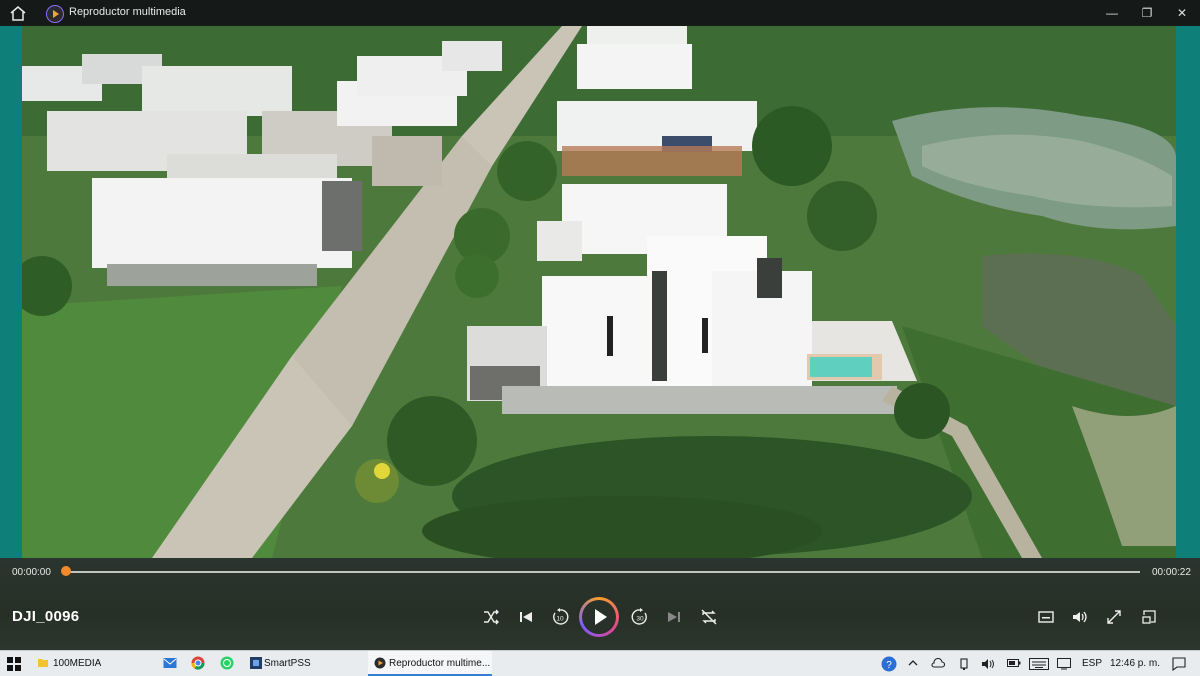 Image resolution: width=1200 pixels, height=676 pixels. I want to click on subtitles-icon, so click(1046, 617).